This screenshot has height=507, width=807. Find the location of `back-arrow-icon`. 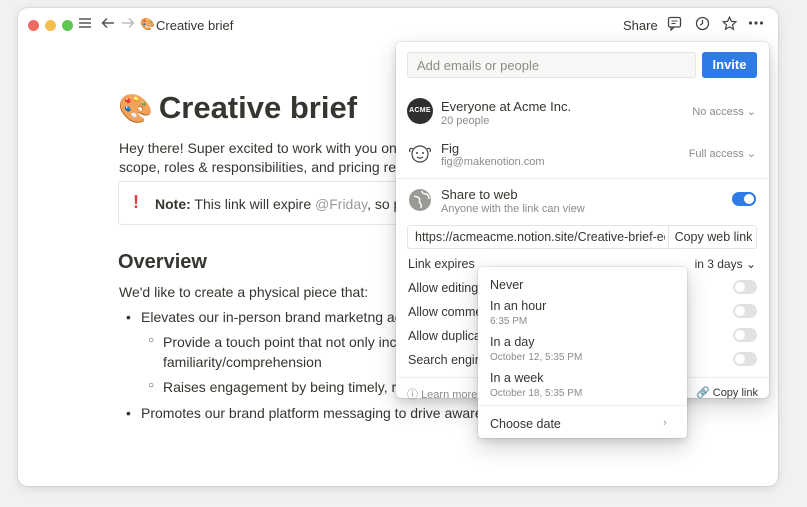

back-arrow-icon is located at coordinates (108, 25).